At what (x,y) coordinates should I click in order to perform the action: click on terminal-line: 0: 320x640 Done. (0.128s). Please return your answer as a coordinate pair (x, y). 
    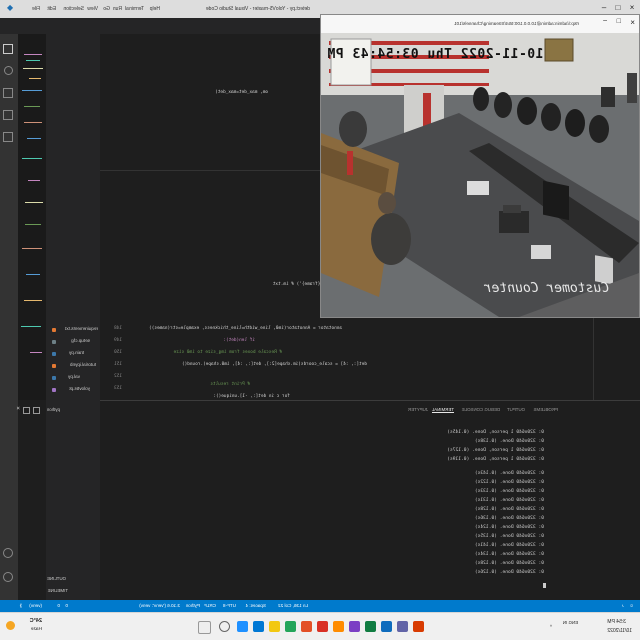
    Looking at the image, I should click on (509, 509).